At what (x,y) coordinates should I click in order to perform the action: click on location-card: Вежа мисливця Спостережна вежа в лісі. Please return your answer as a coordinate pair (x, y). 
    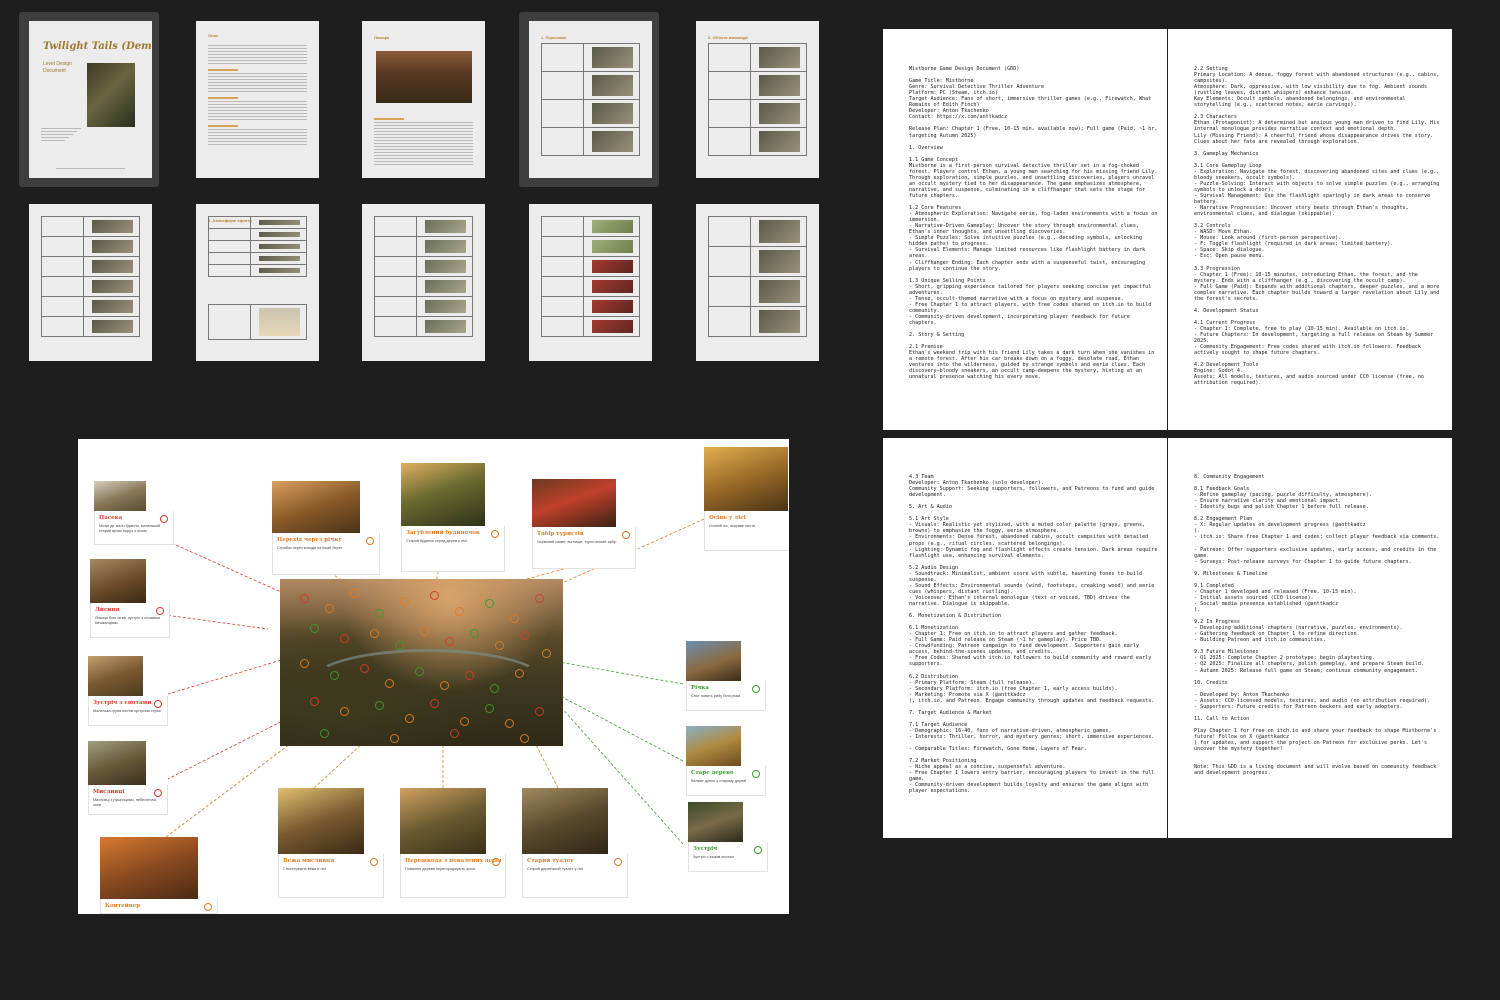
    Looking at the image, I should click on (331, 843).